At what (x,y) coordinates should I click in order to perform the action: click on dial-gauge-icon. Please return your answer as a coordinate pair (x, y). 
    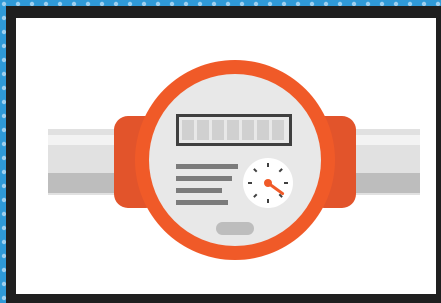
    Looking at the image, I should click on (268, 183).